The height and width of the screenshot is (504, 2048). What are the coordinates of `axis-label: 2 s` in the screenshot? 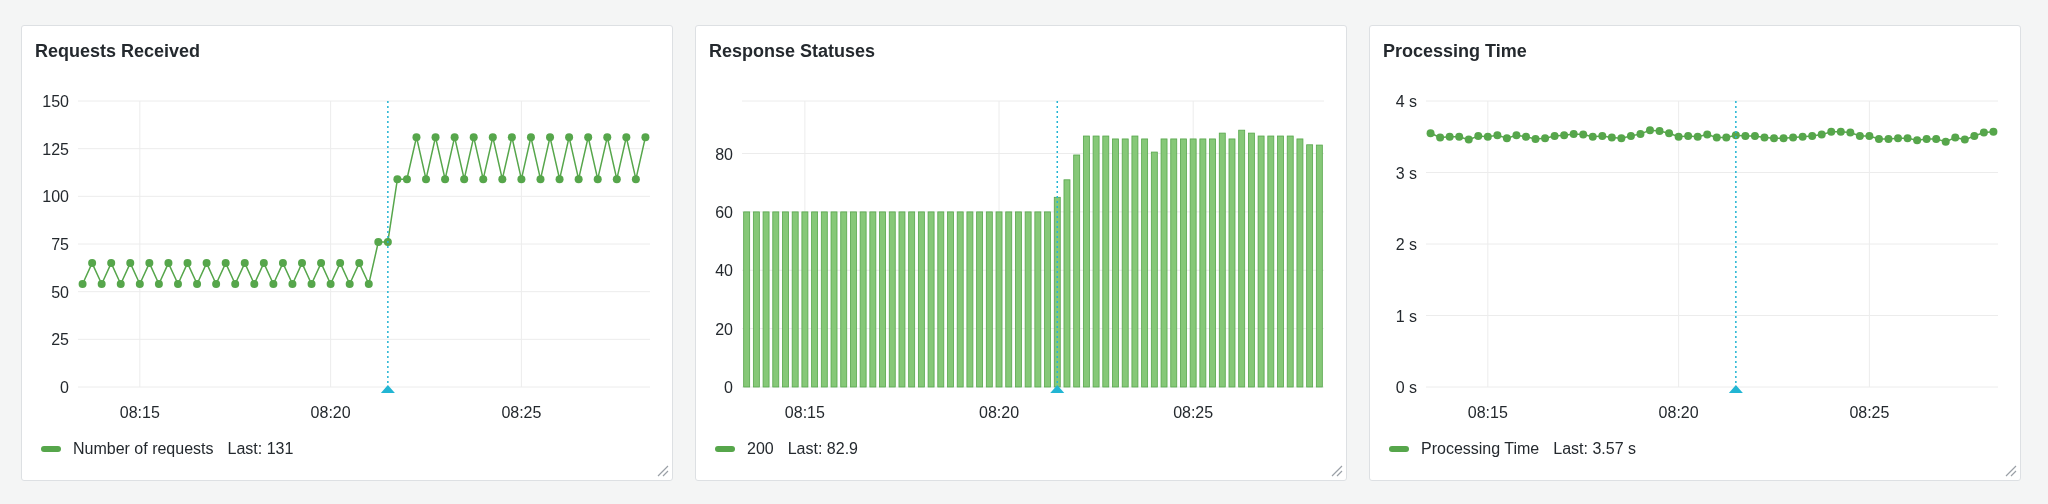 It's located at (1406, 244).